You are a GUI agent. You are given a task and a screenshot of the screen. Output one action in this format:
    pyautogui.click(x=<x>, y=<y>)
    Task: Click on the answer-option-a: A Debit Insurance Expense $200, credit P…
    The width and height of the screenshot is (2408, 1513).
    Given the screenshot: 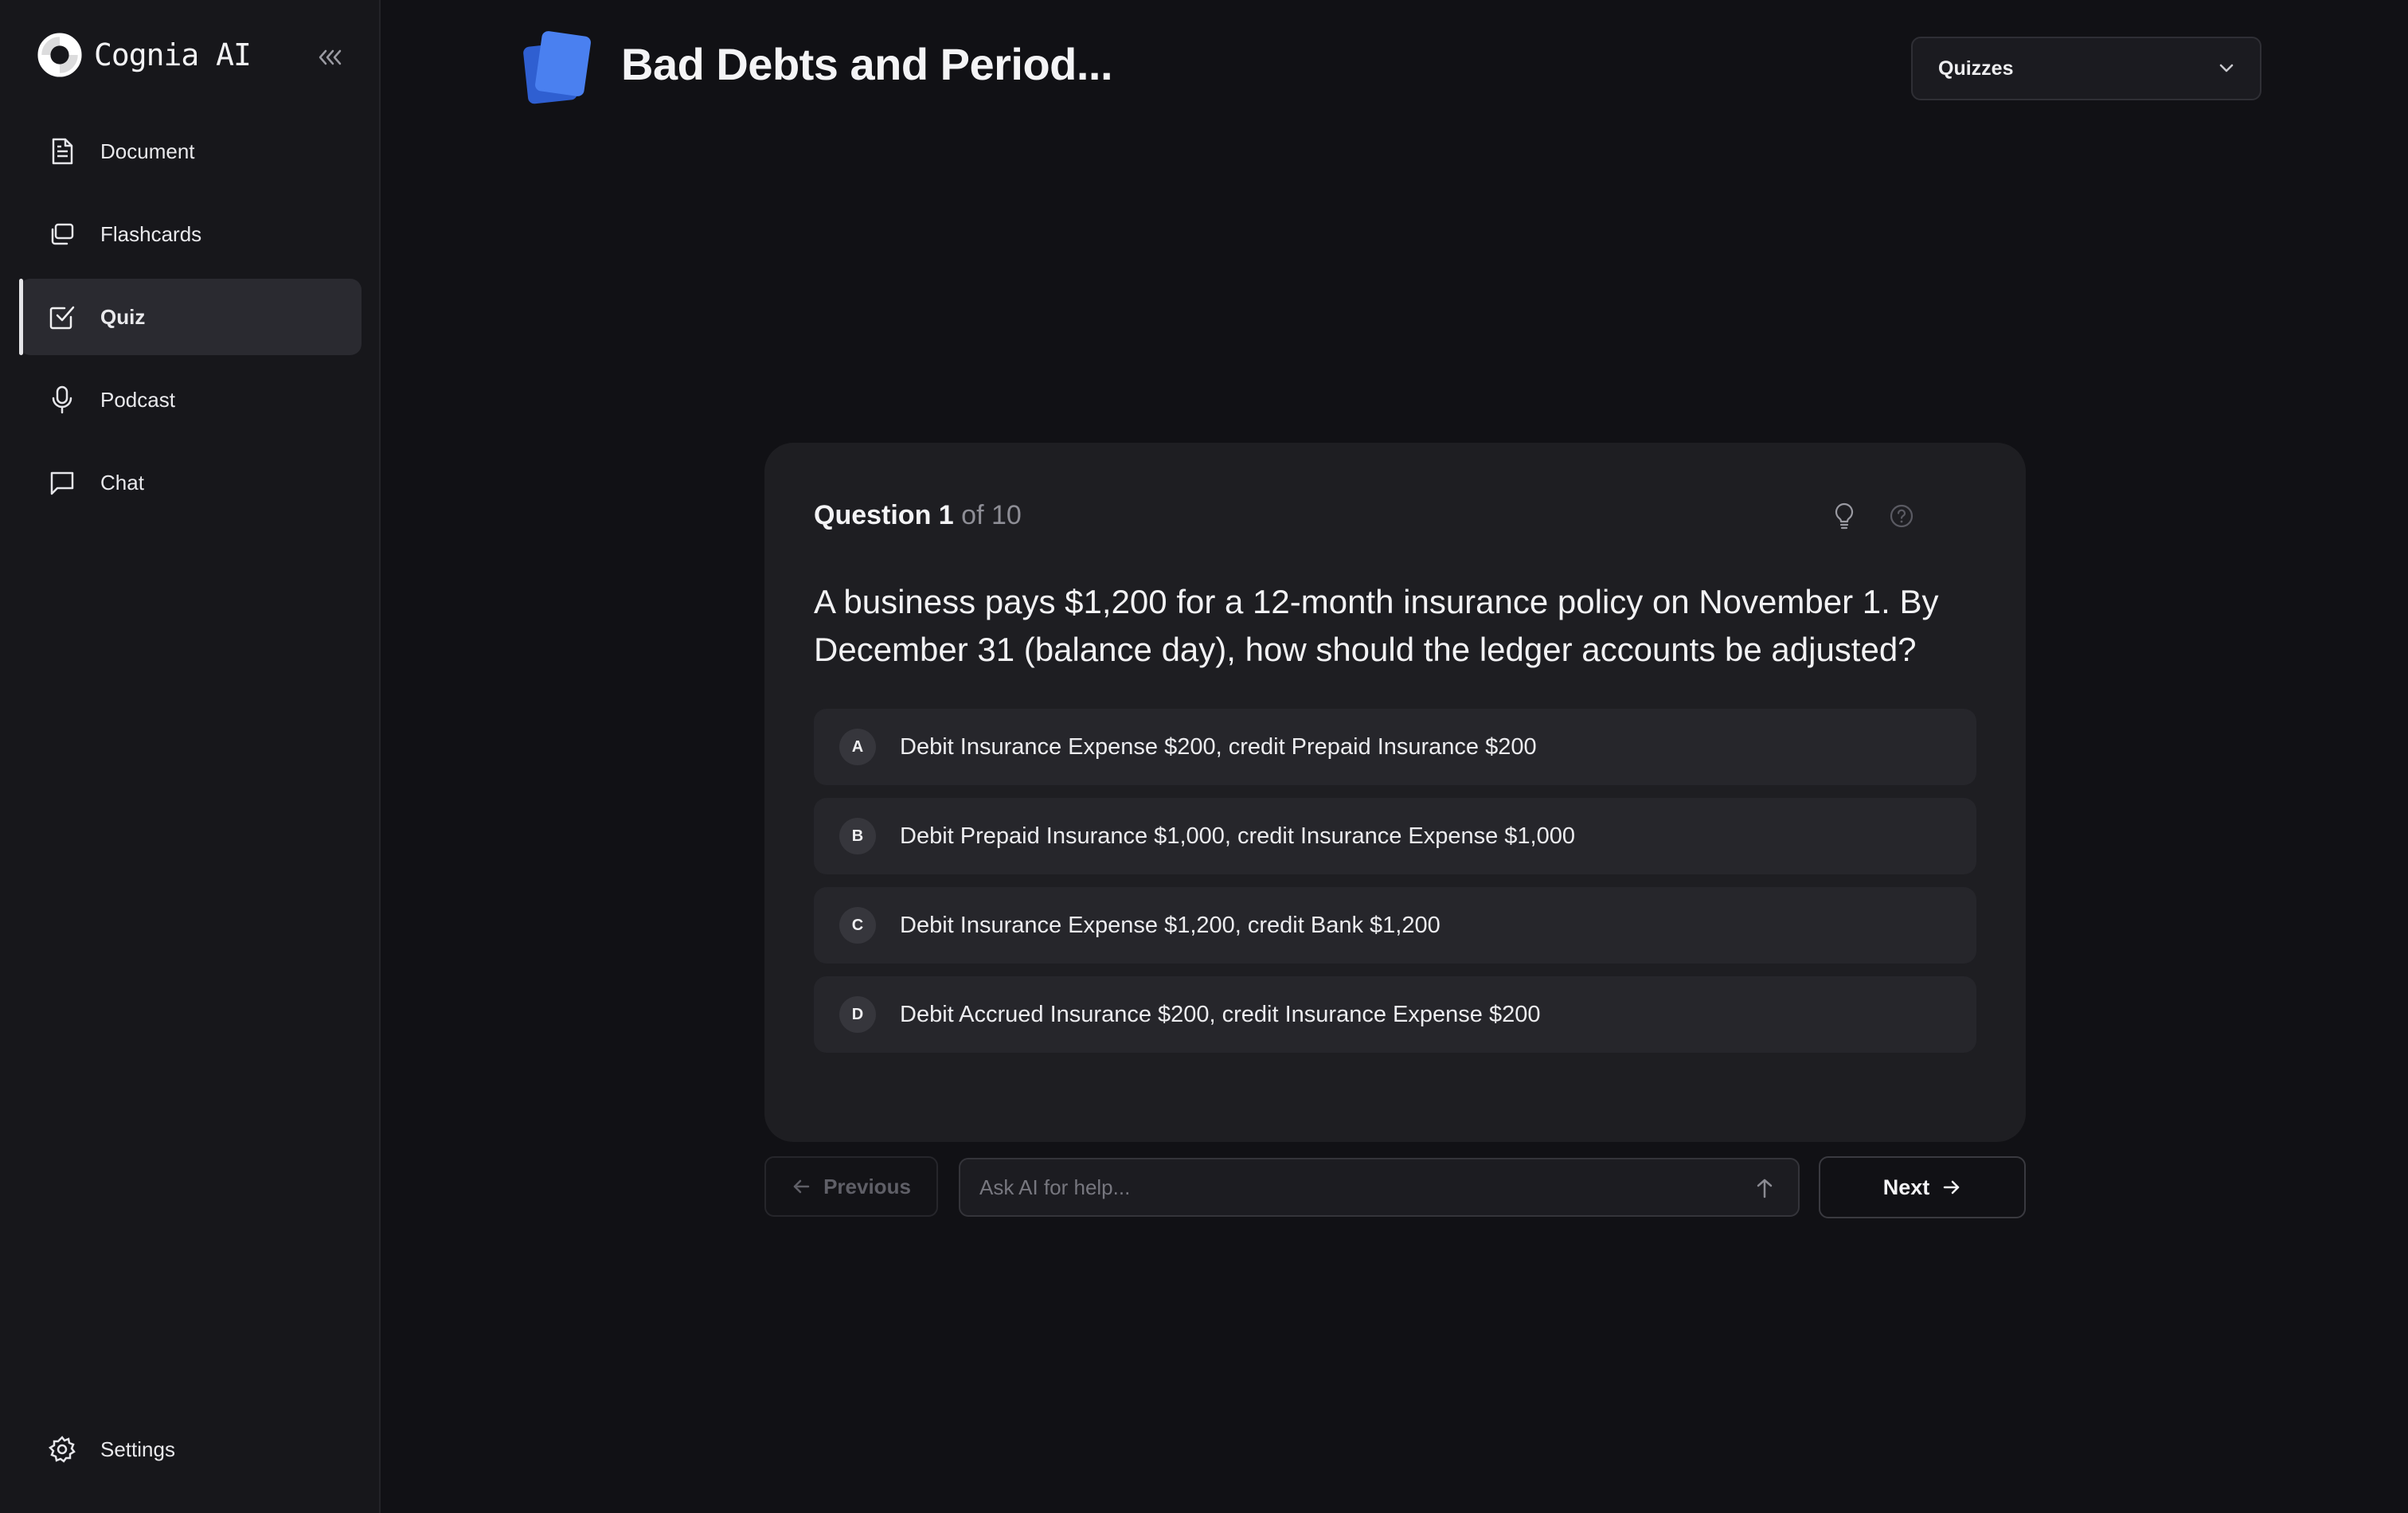 What is the action you would take?
    pyautogui.click(x=1395, y=747)
    